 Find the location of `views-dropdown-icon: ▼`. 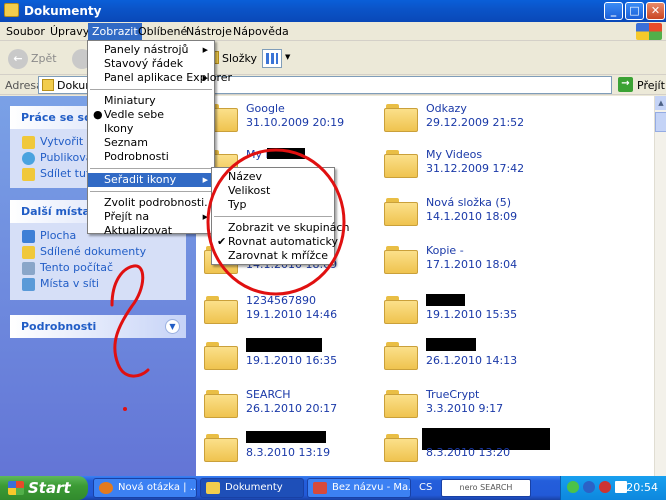

views-dropdown-icon: ▼ is located at coordinates (287, 57).